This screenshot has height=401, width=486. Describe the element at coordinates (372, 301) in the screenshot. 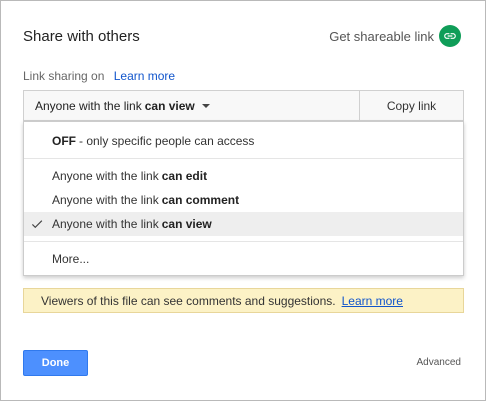

I see `info-learn-more-link: Learn more` at that location.